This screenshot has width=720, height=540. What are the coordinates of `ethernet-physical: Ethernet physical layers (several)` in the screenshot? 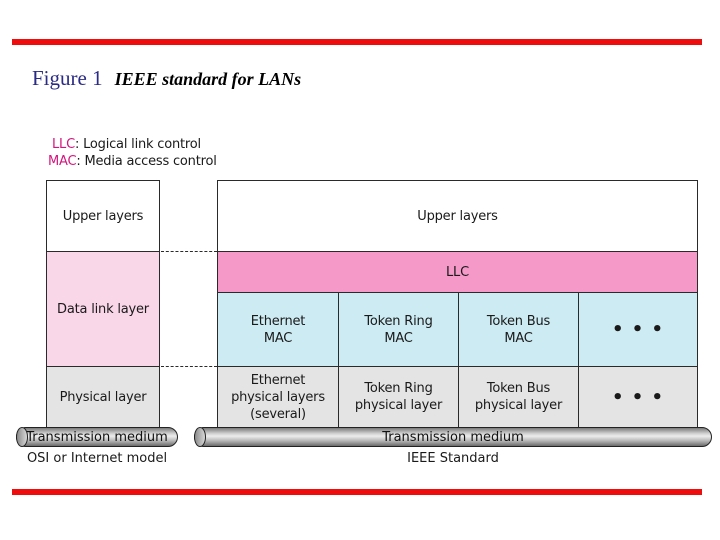 It's located at (278, 397).